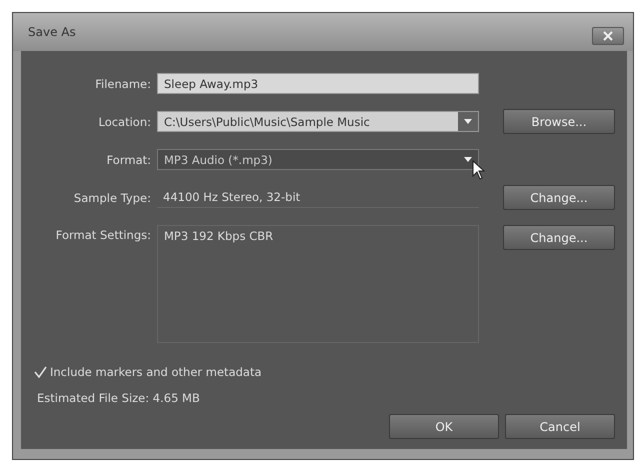 The width and height of the screenshot is (641, 466). I want to click on dropdown: C:\Users\Public\Music\Sample Music, so click(318, 121).